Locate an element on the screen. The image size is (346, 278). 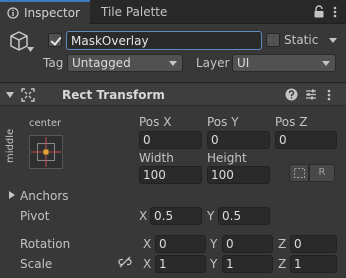
rotation-y-field is located at coordinates (247, 244).